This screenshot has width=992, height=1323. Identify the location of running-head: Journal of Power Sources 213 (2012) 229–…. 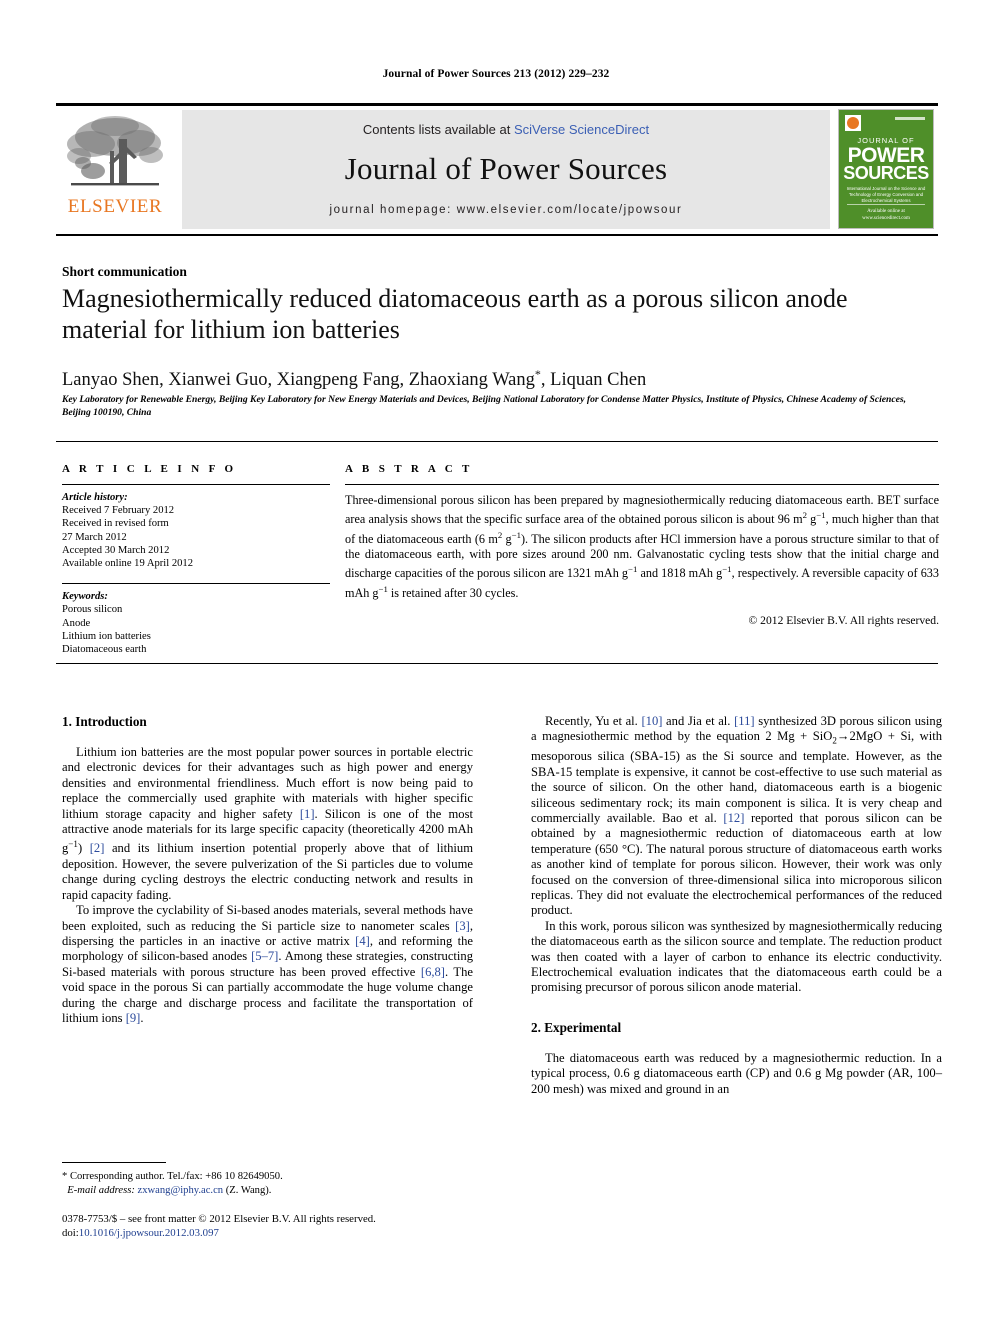
(496, 74).